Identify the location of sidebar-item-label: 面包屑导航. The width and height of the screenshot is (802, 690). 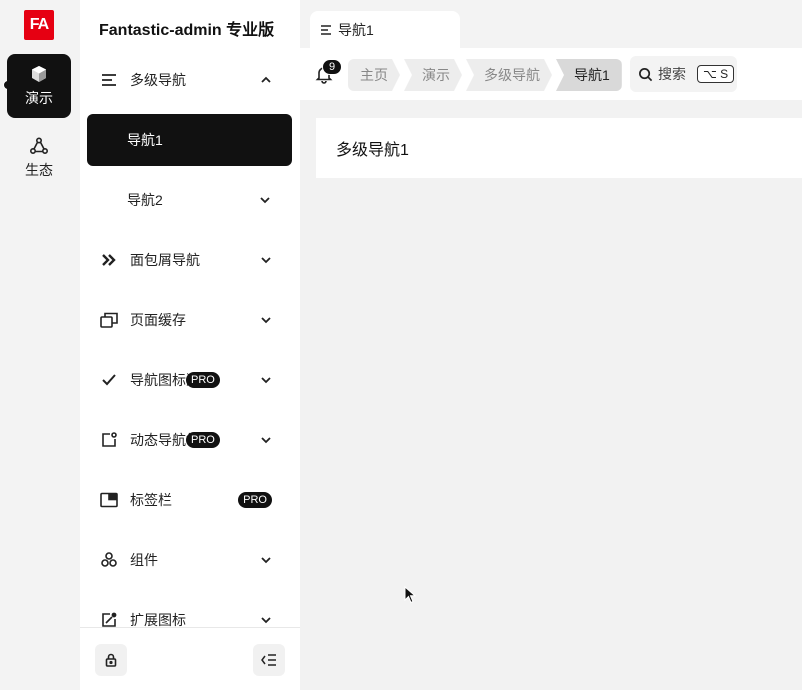
(165, 260).